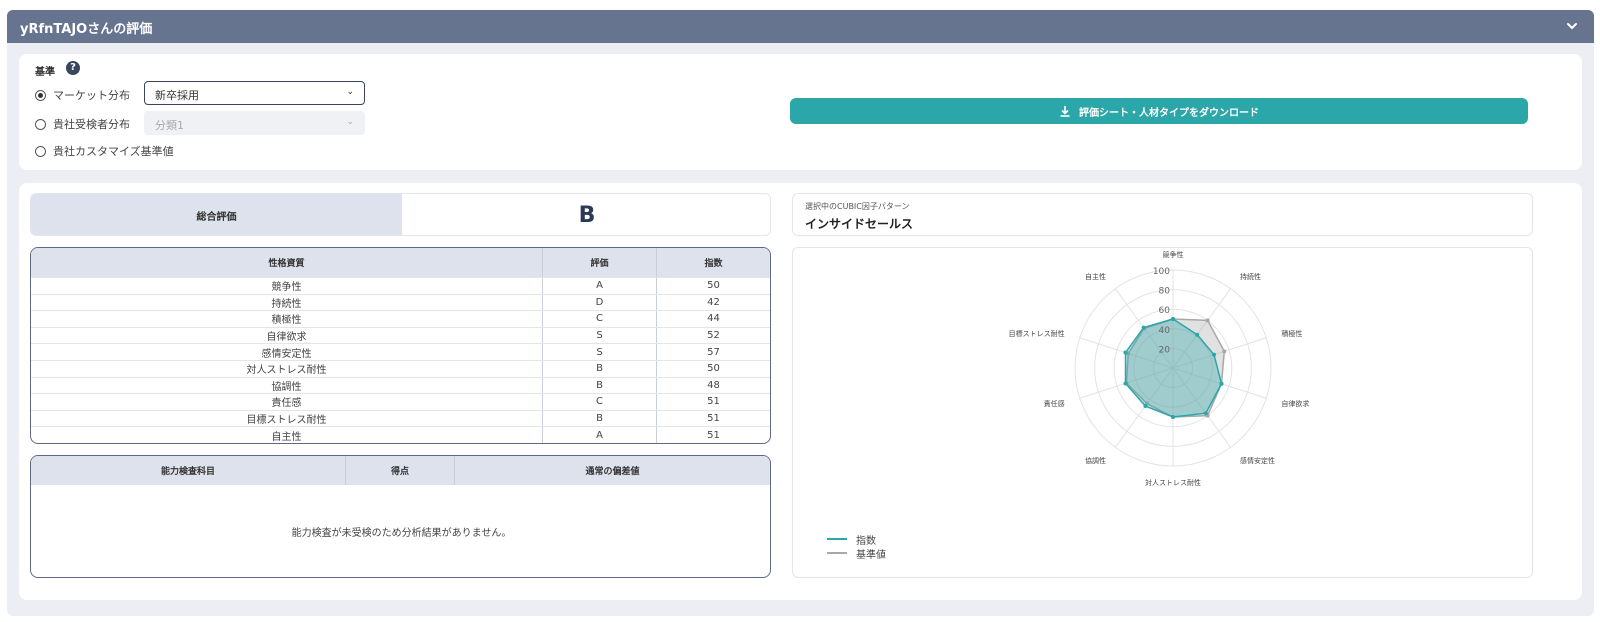 The width and height of the screenshot is (1600, 622). Describe the element at coordinates (400, 385) in the screenshot. I see `table-row: 協調性 B 48` at that location.